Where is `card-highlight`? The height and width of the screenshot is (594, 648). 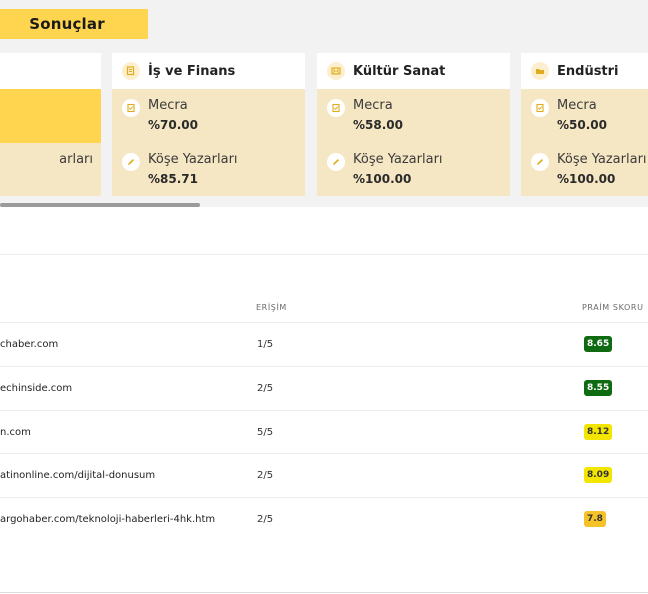
card-highlight is located at coordinates (50, 116).